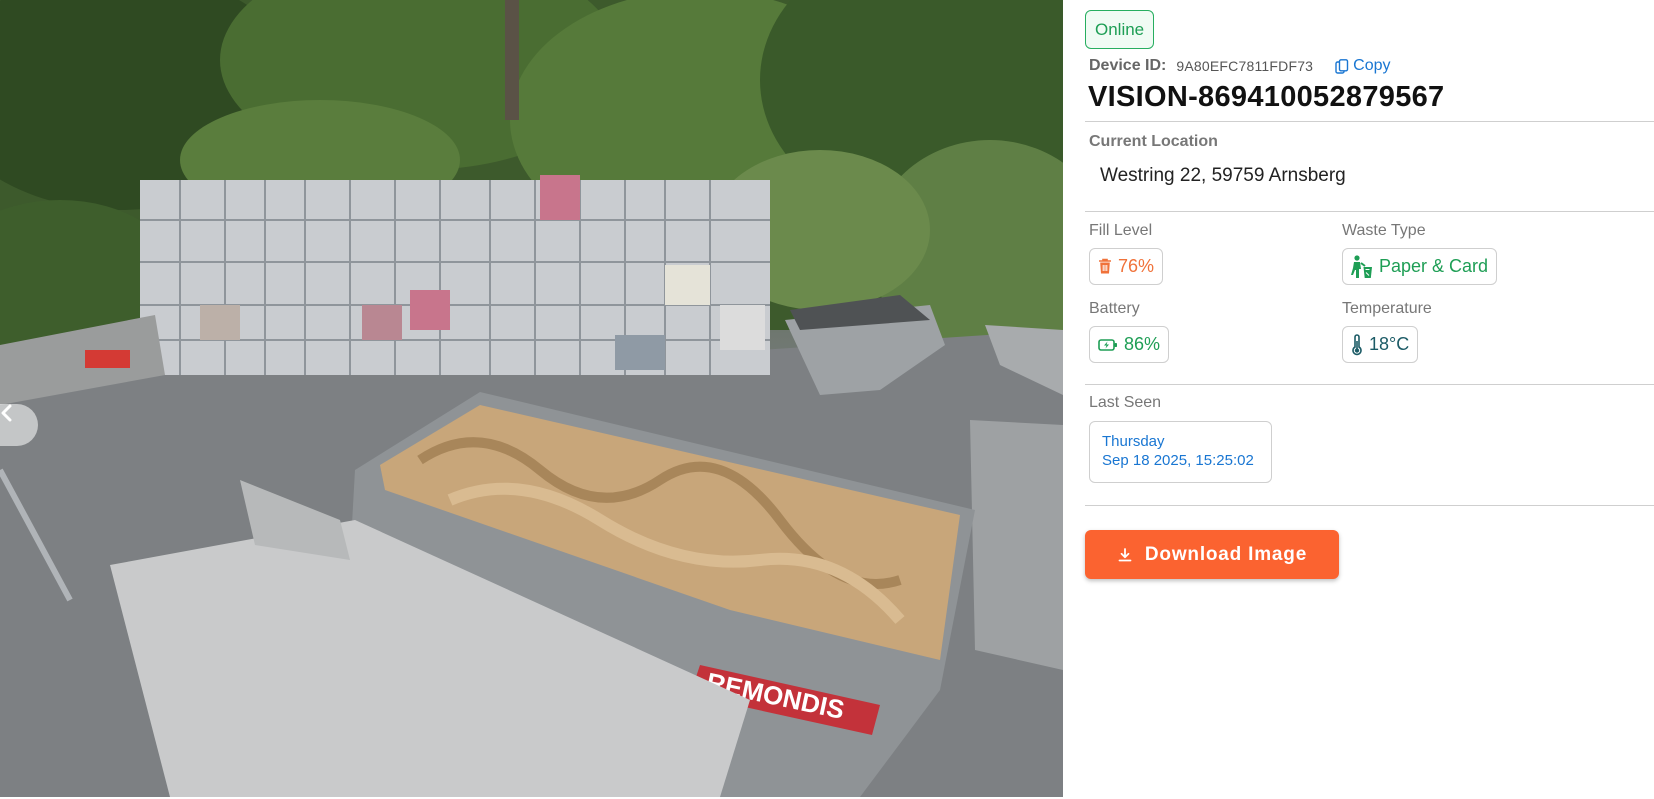  I want to click on copy-button: Copy, so click(1363, 66).